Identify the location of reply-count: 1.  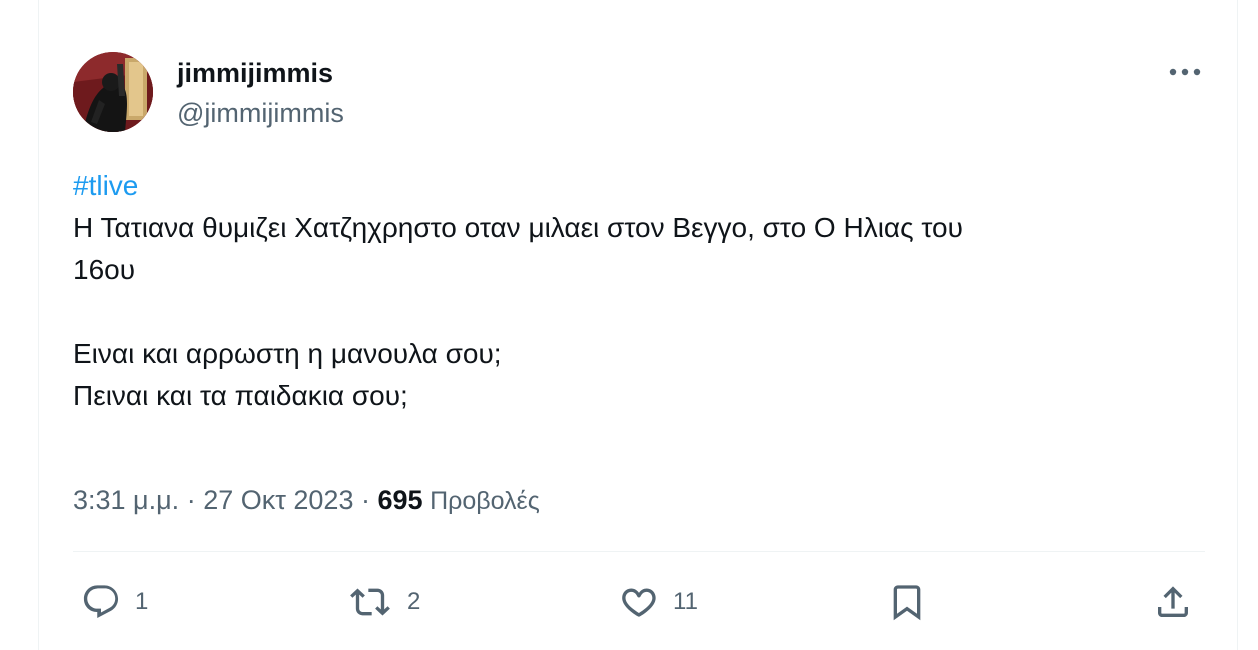
(142, 601).